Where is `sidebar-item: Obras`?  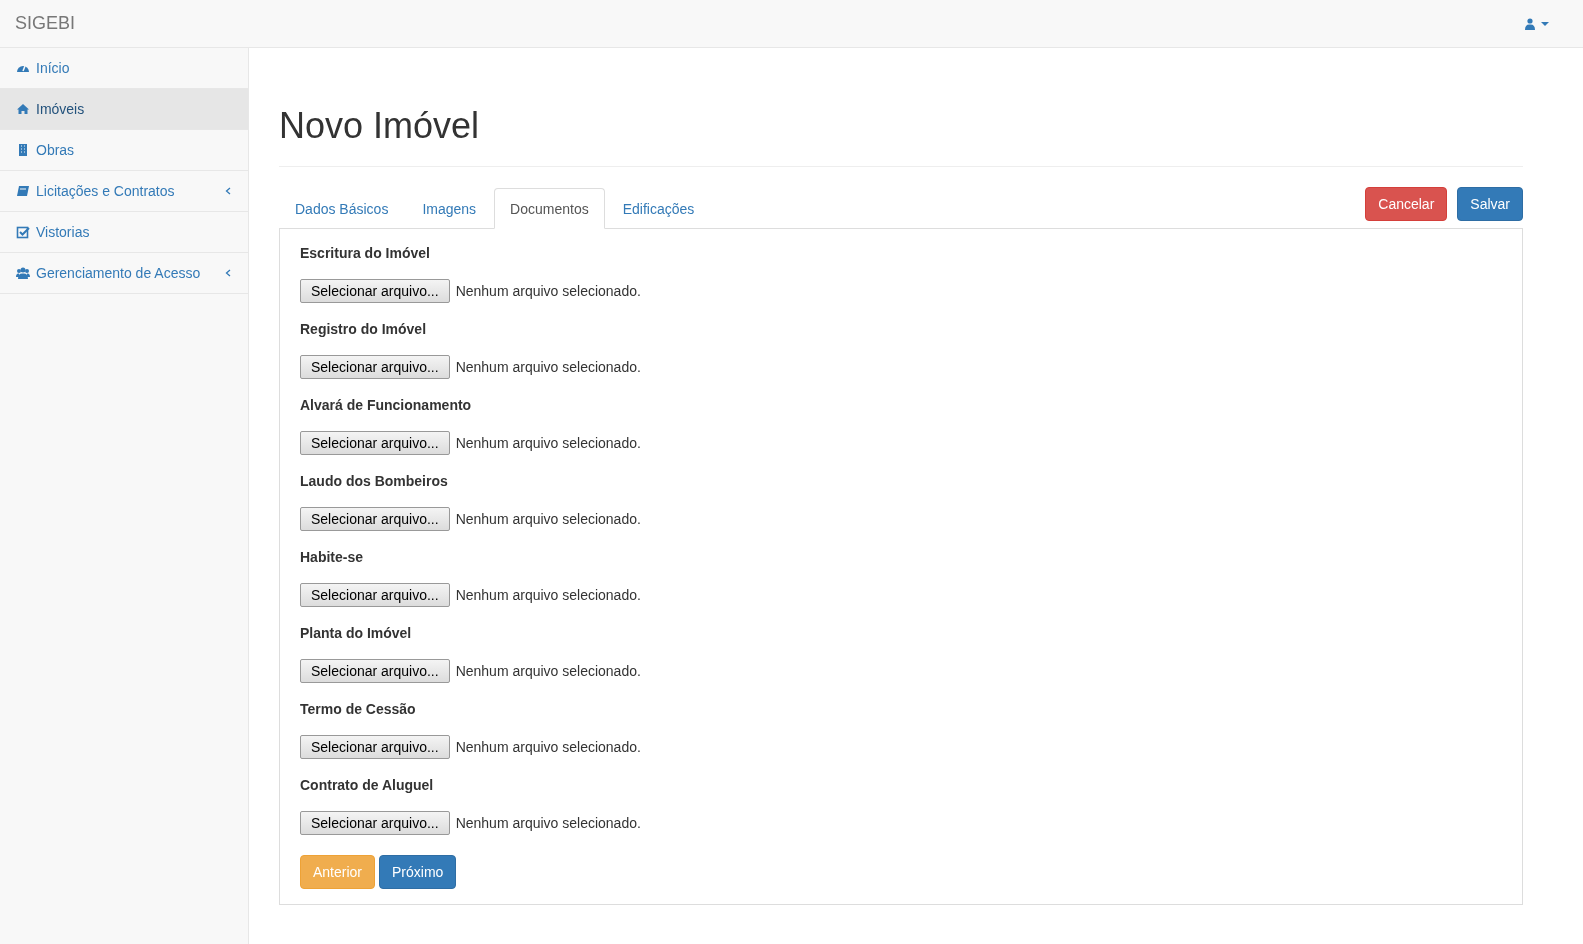 sidebar-item: Obras is located at coordinates (124, 150).